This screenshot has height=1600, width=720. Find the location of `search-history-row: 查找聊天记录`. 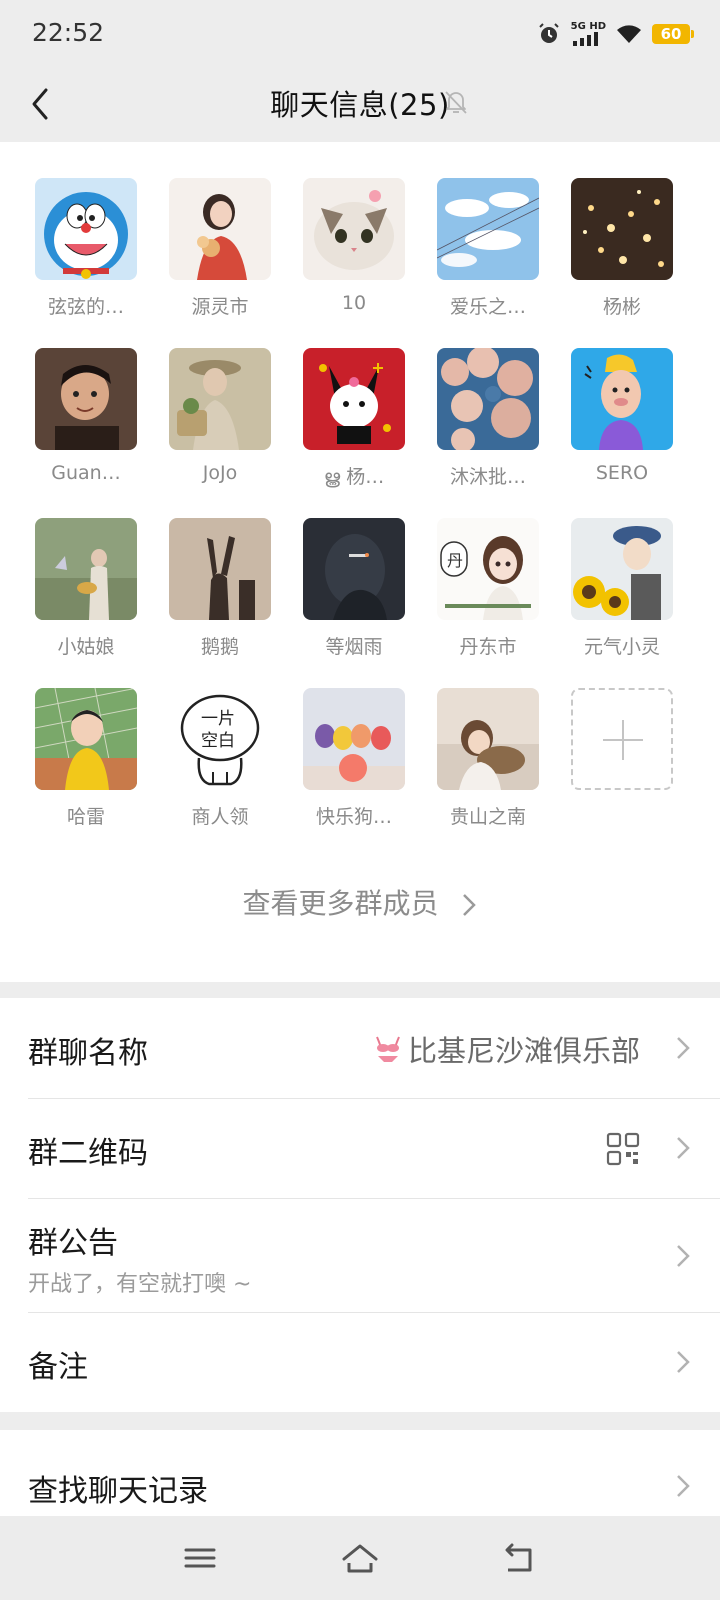

search-history-row: 查找聊天记录 is located at coordinates (360, 1473).